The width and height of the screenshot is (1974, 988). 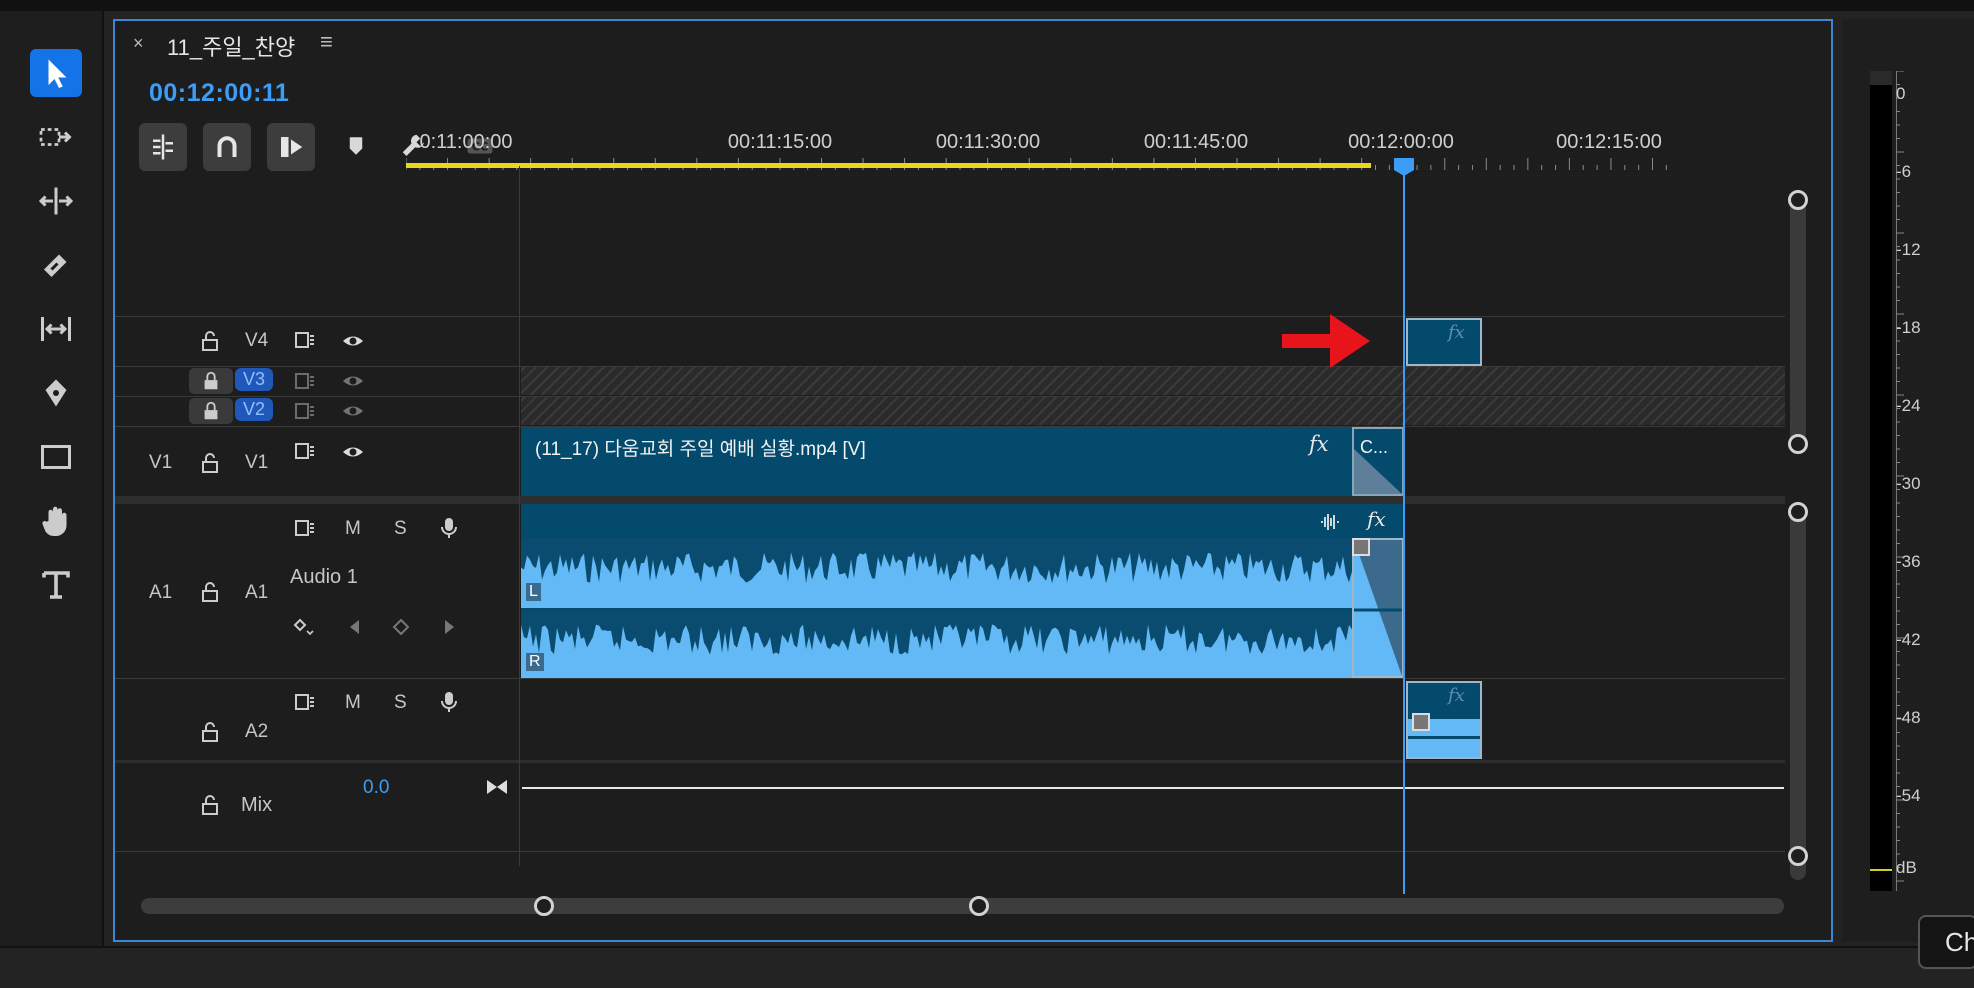 I want to click on channel-label-right: R, so click(x=535, y=662).